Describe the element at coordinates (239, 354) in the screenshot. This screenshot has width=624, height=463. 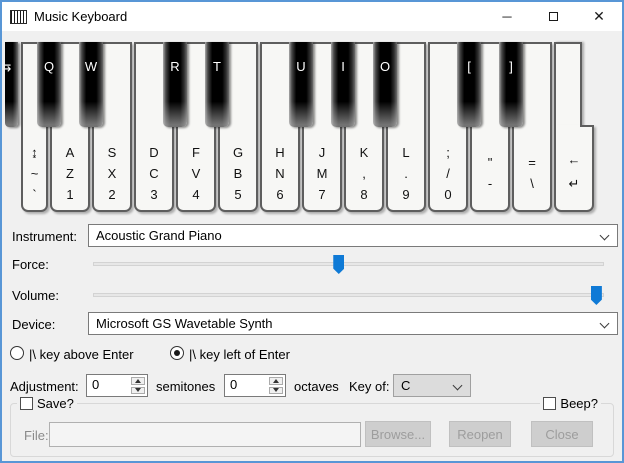
I see `radio-key-left-of-enter-label: |\ key left of Enter` at that location.